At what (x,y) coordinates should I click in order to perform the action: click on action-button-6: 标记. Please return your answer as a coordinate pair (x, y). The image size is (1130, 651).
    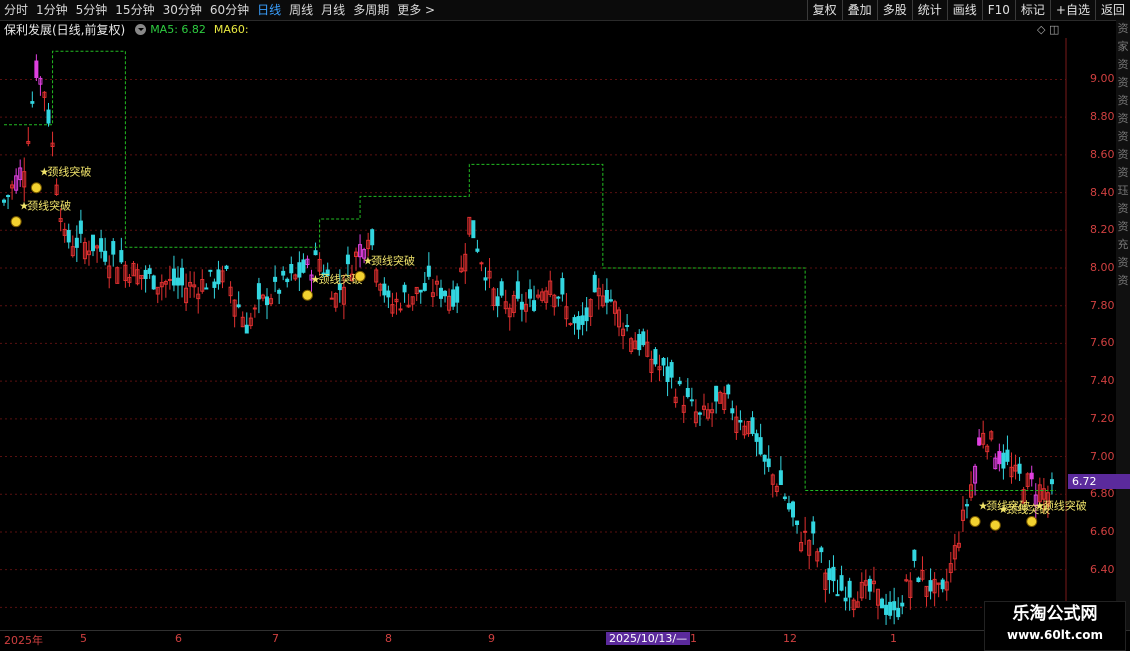
    Looking at the image, I should click on (1032, 10).